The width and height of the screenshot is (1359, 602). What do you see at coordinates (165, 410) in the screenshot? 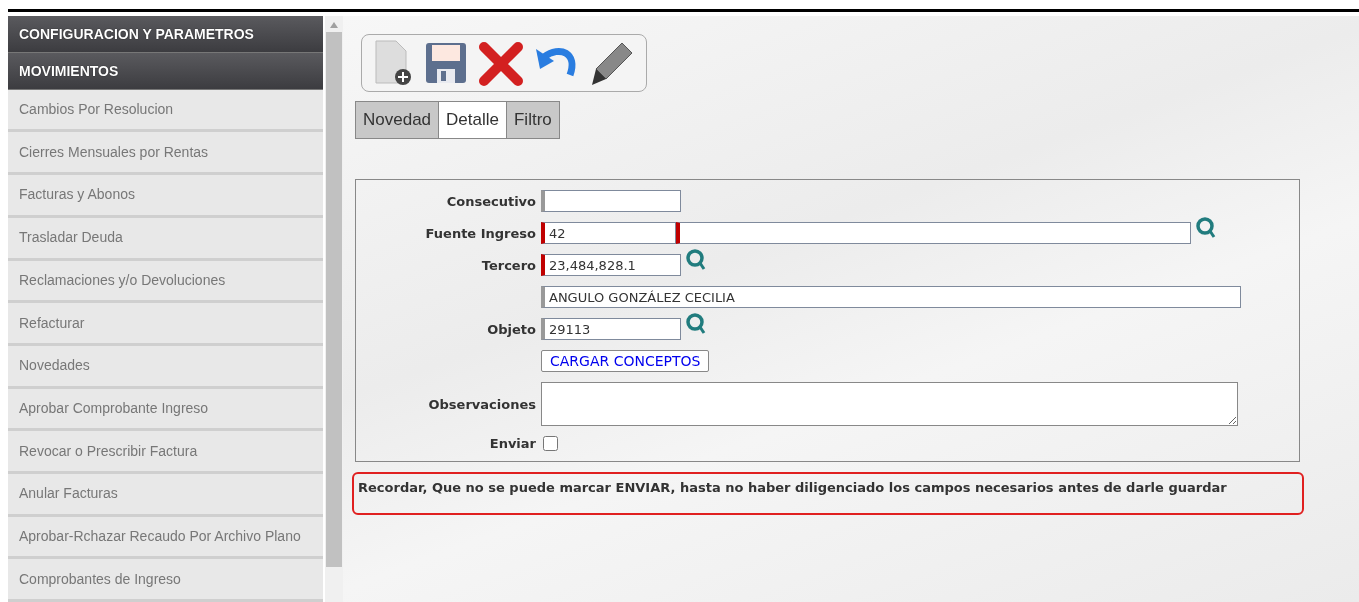
I see `sidebar-item: Aprobar Comprobante Ingreso` at bounding box center [165, 410].